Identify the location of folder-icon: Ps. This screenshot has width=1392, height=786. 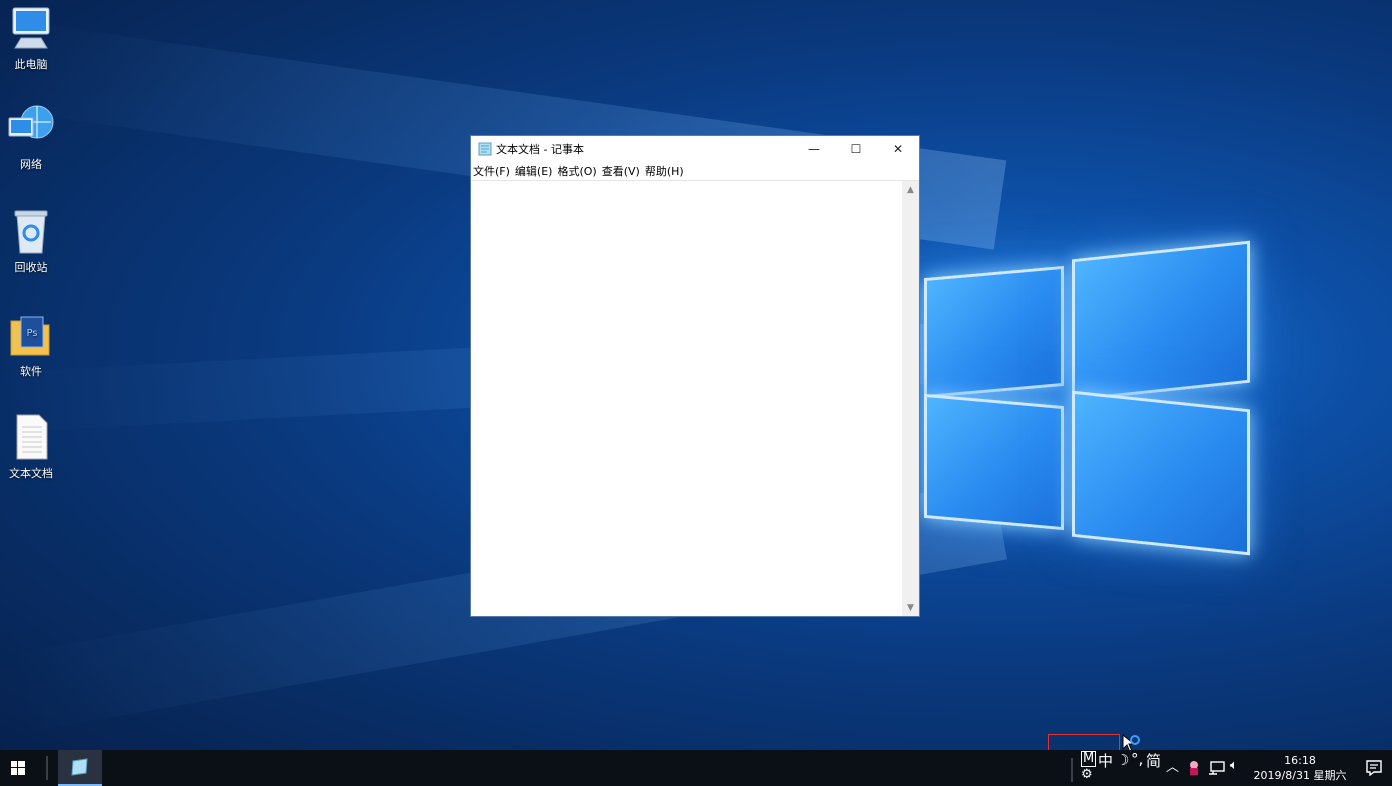
(30, 336).